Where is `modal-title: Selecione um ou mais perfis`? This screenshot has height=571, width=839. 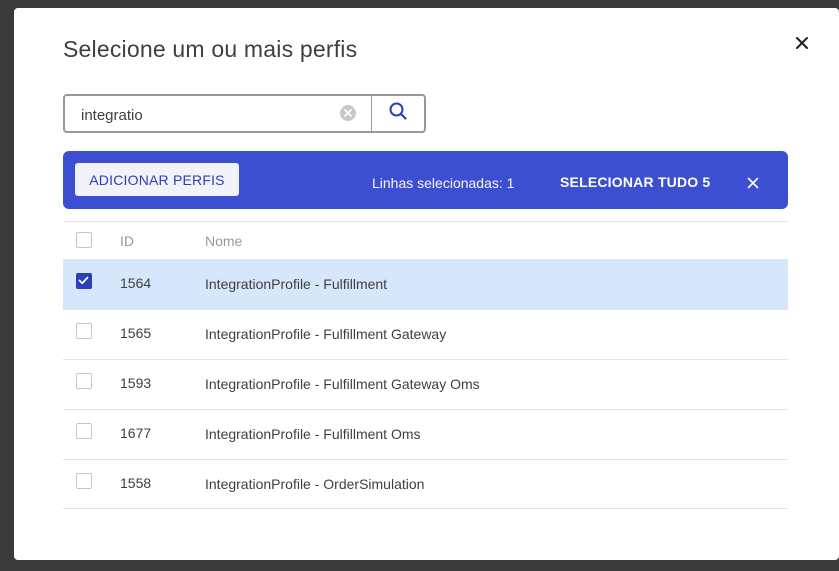 modal-title: Selecione um ou mais perfis is located at coordinates (210, 49).